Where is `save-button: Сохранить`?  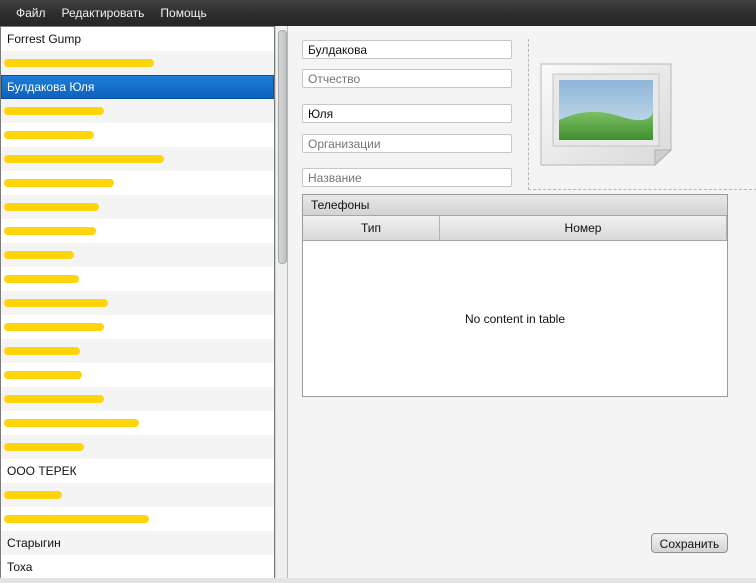 save-button: Сохранить is located at coordinates (689, 543).